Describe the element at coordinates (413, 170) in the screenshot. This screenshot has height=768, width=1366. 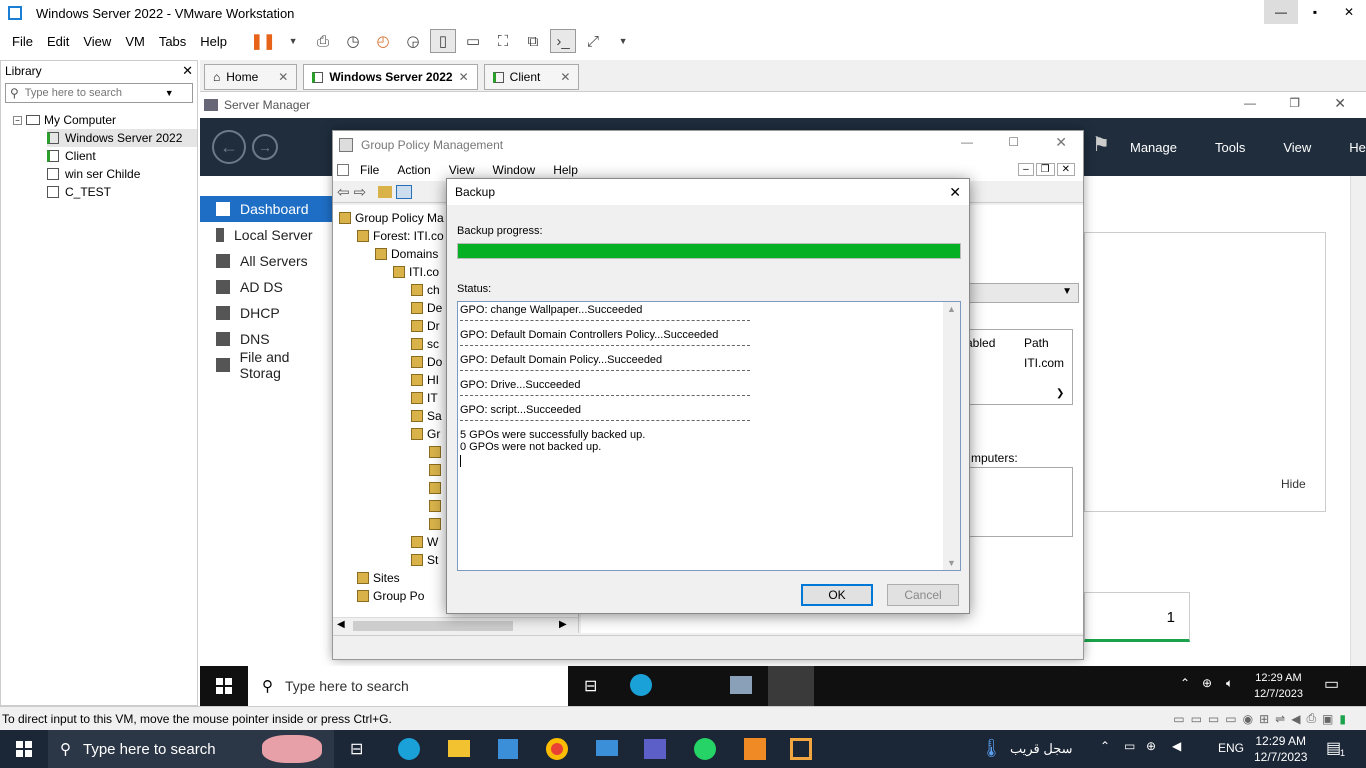
I see `menu-action: Action` at that location.